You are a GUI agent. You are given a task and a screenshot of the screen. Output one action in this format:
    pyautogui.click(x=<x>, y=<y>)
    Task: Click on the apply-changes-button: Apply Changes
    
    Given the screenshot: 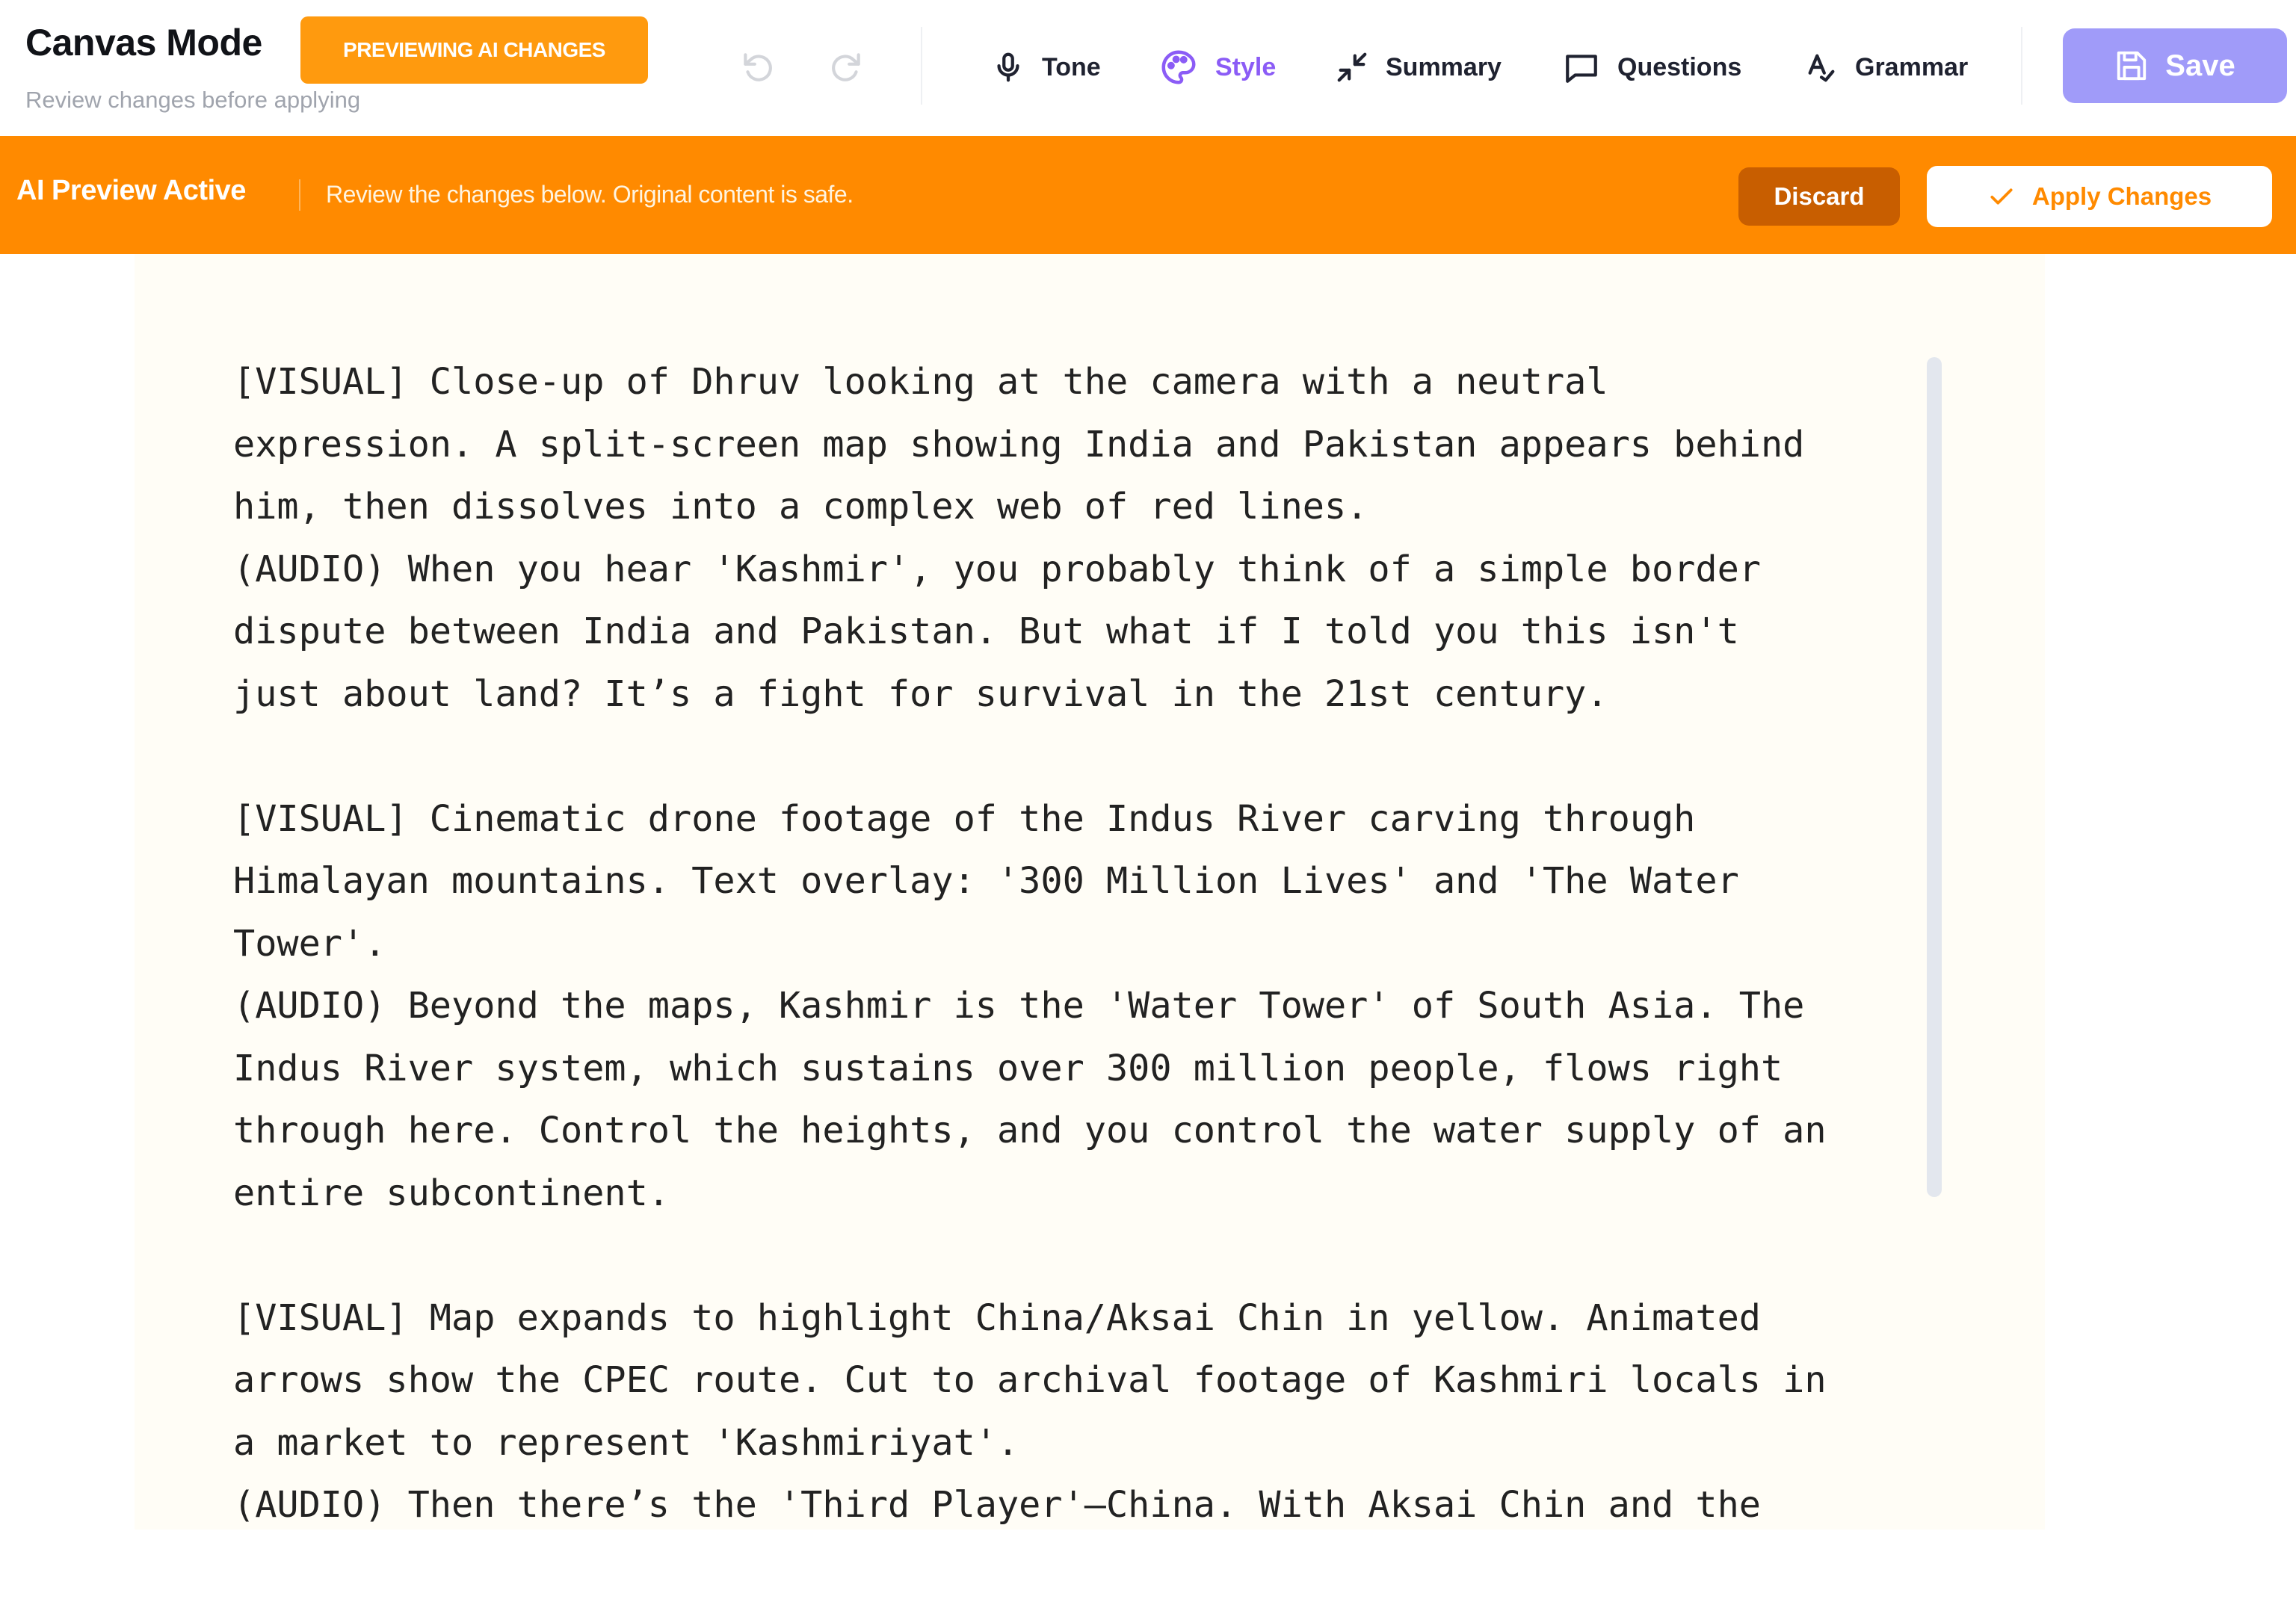 What is the action you would take?
    pyautogui.click(x=2100, y=196)
    